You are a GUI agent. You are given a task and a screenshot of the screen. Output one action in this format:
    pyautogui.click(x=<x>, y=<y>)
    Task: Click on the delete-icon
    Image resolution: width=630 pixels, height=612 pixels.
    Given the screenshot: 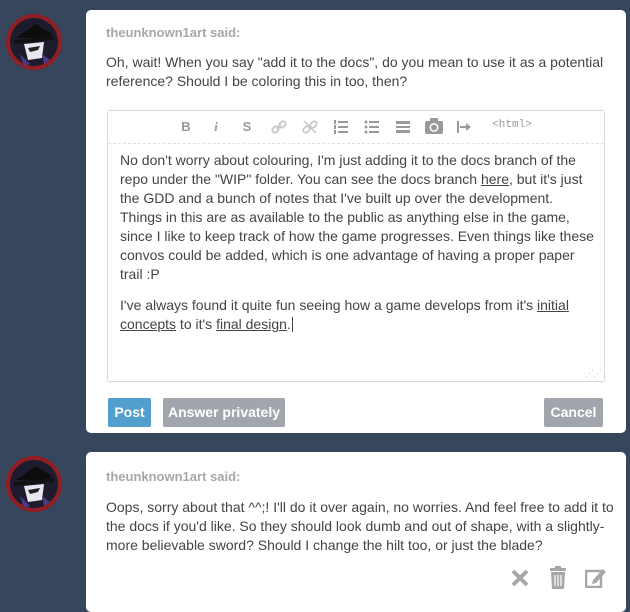 What is the action you would take?
    pyautogui.click(x=520, y=580)
    